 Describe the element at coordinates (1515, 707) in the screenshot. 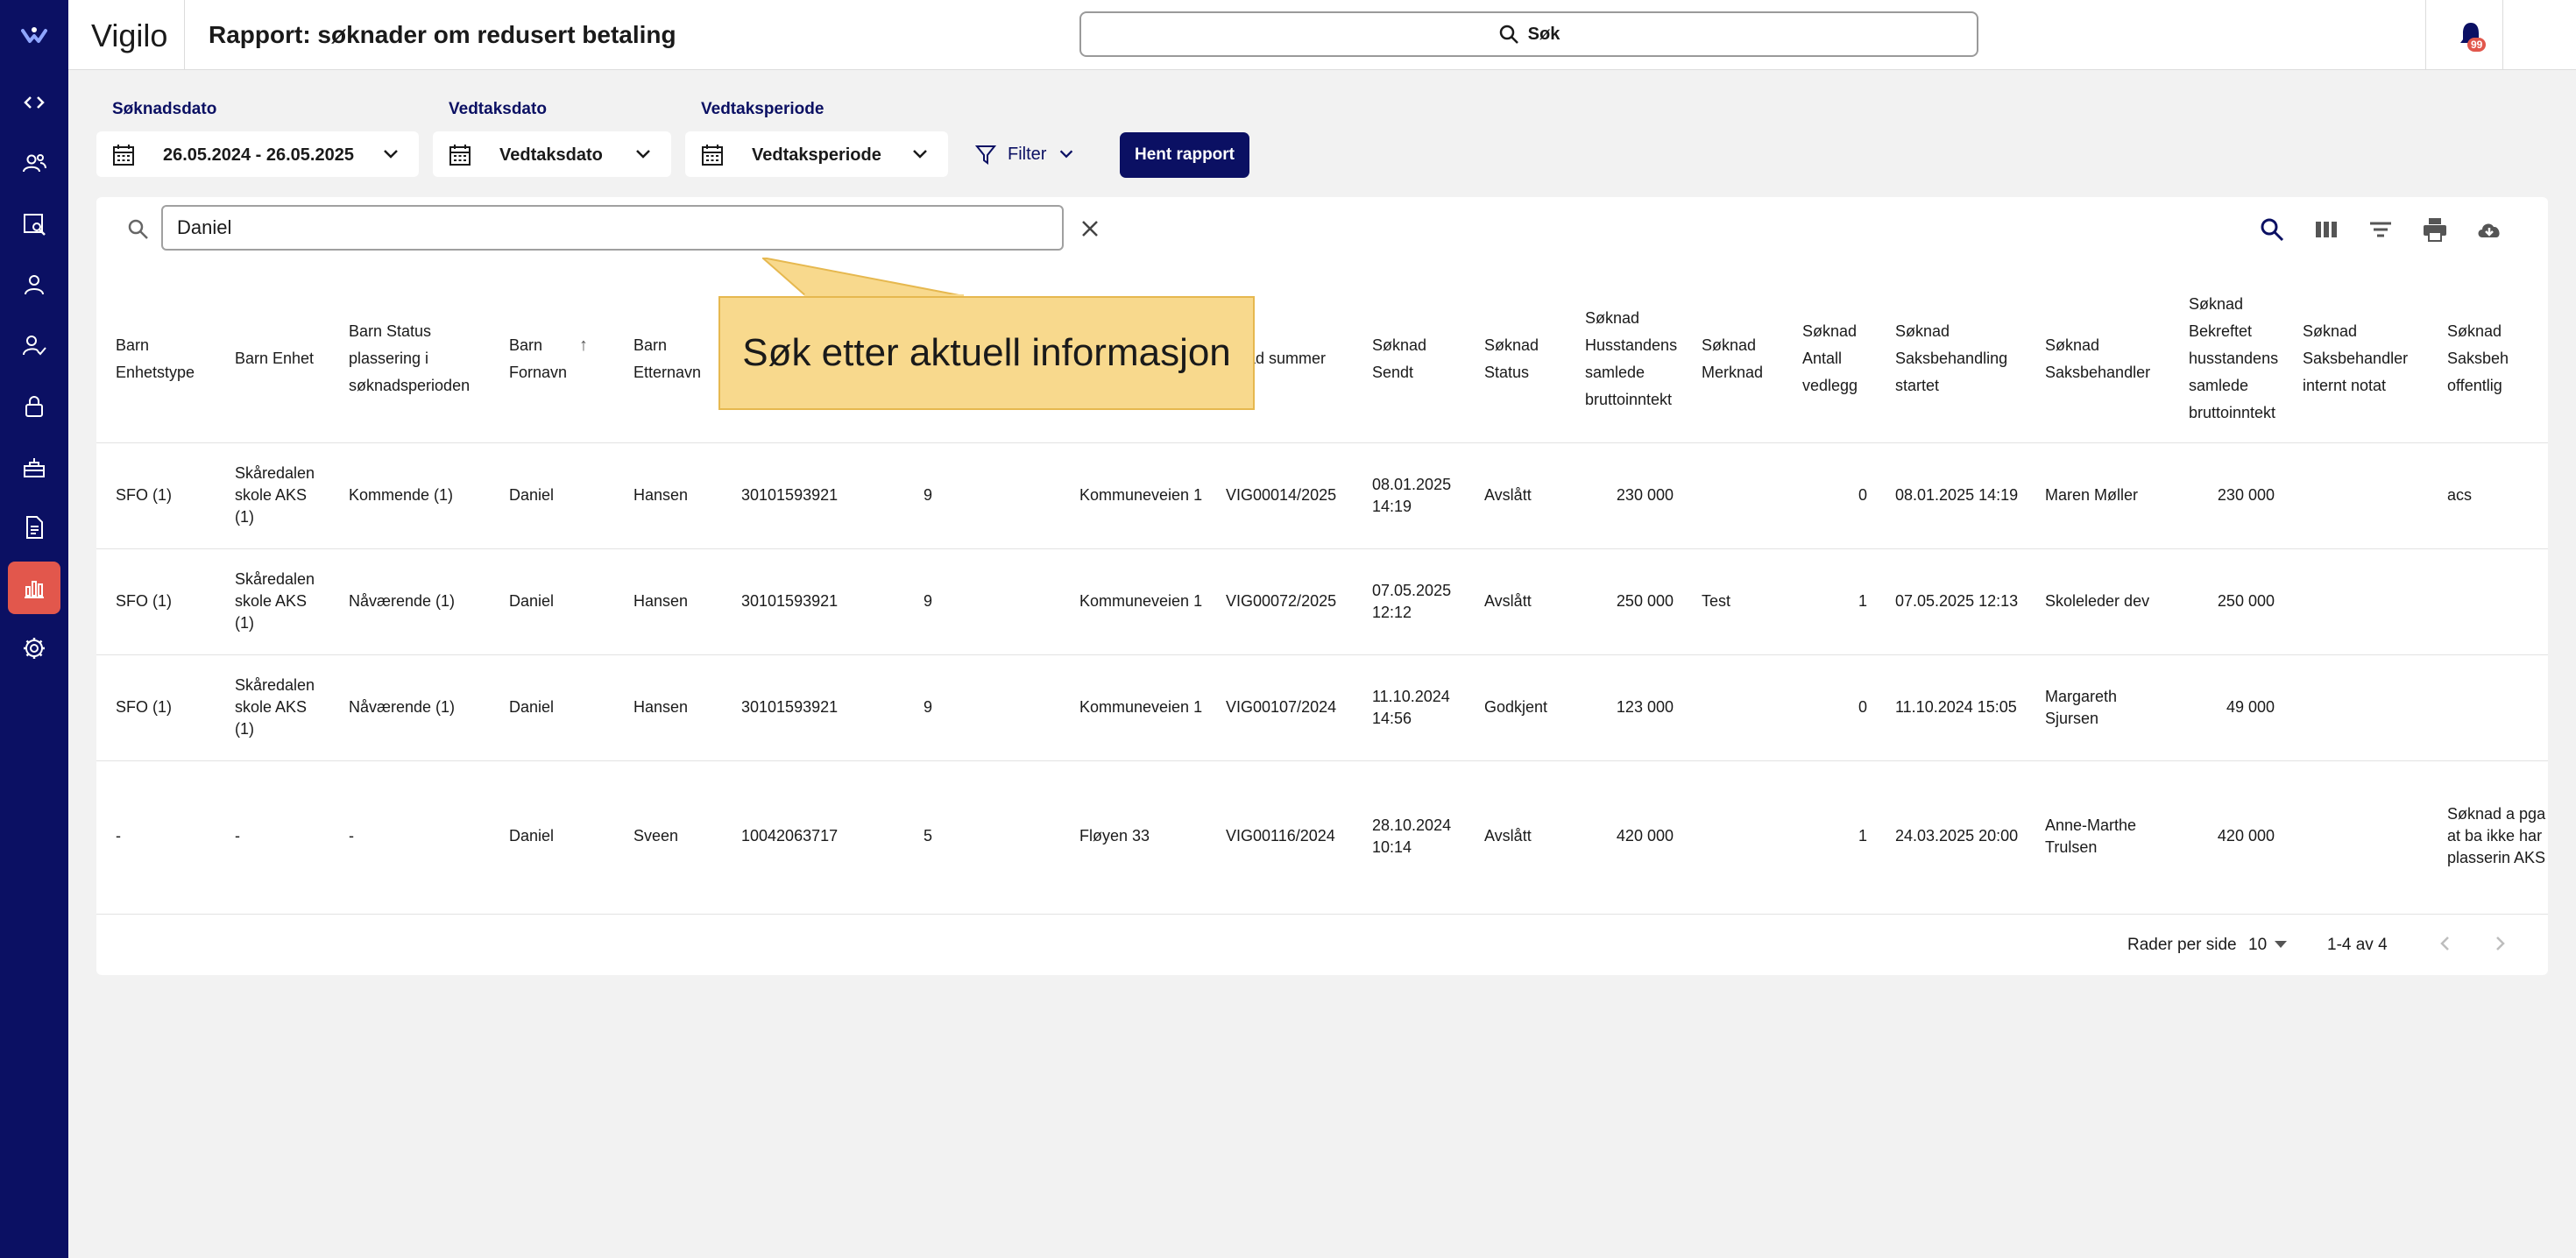

I see `table-cell: Godkjent` at that location.